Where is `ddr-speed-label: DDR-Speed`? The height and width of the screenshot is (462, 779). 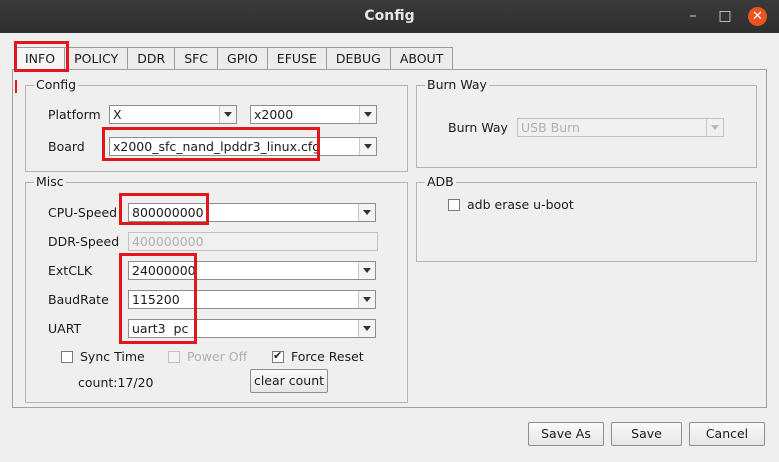 ddr-speed-label: DDR-Speed is located at coordinates (84, 241).